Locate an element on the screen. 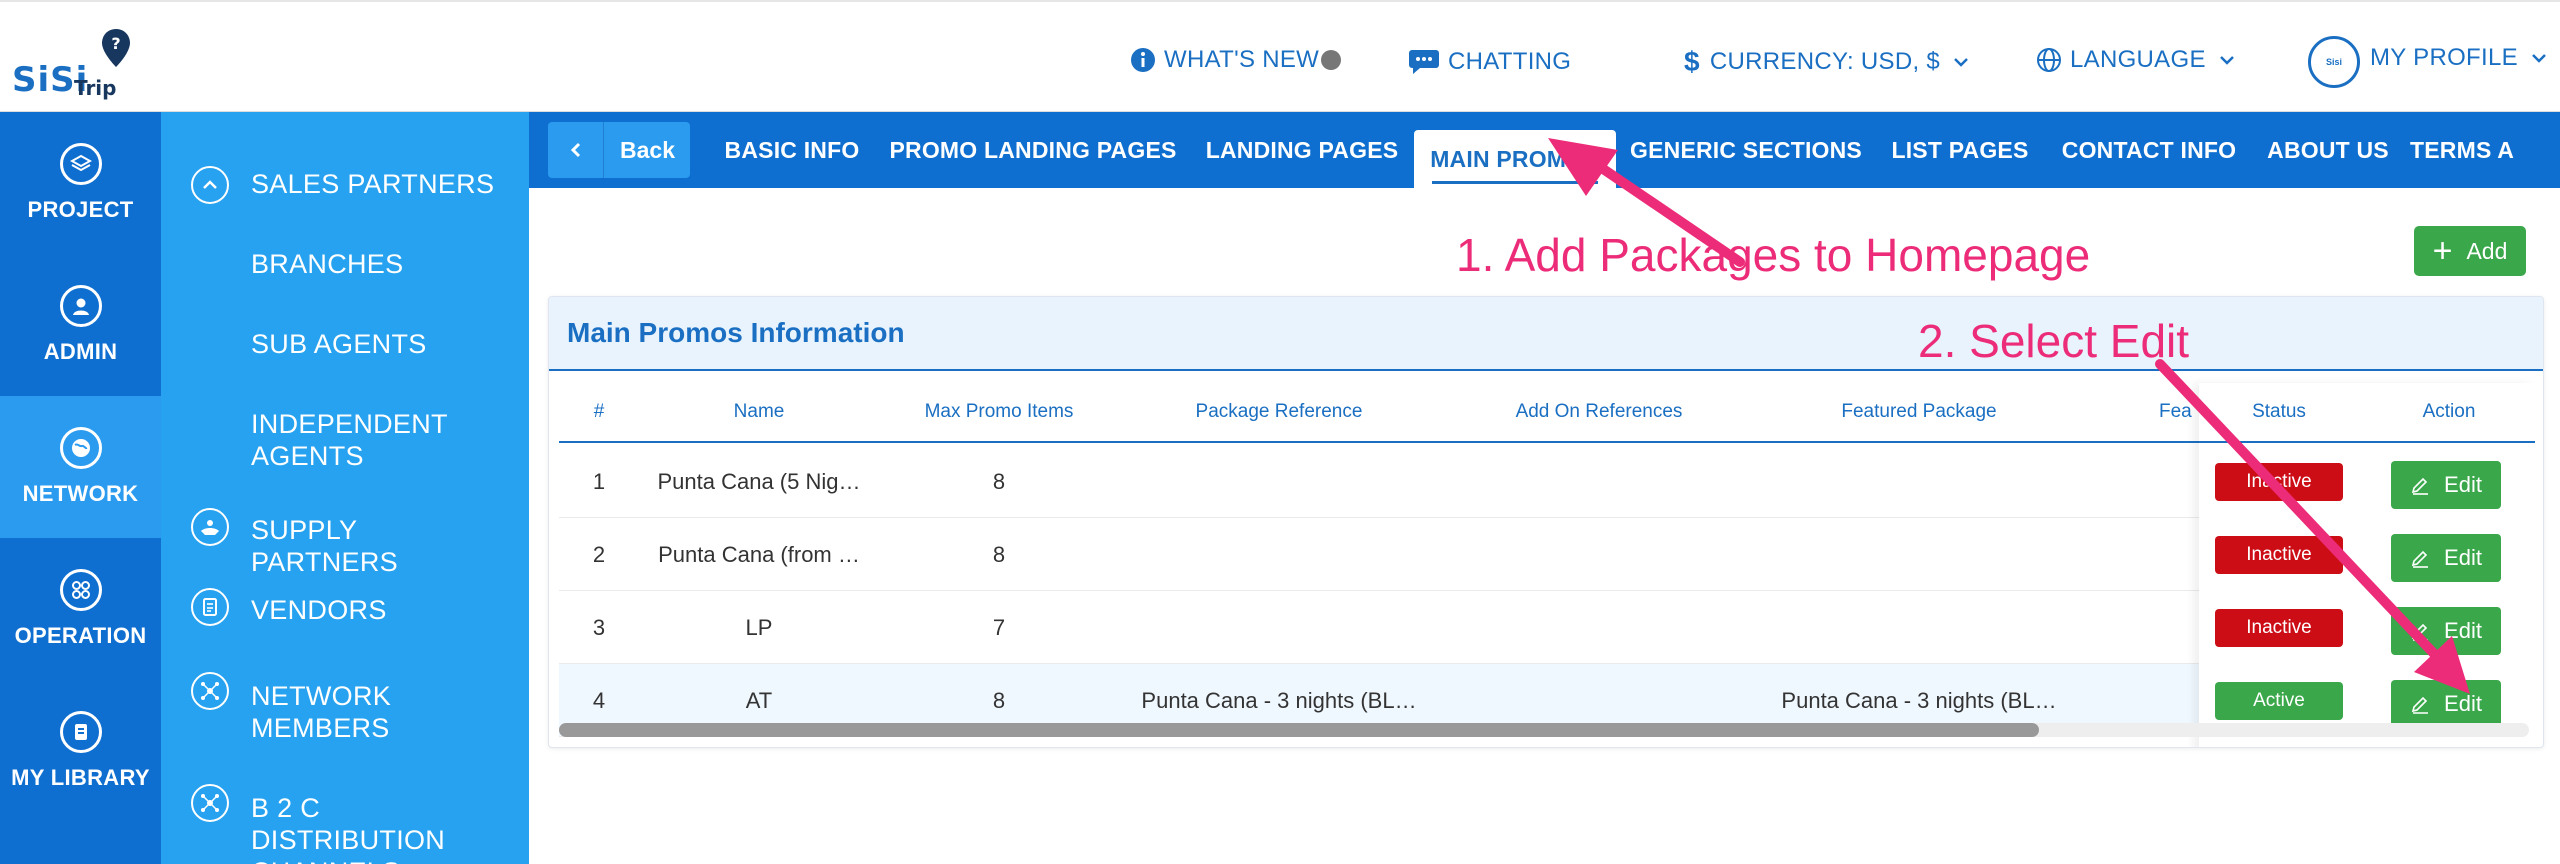 The height and width of the screenshot is (864, 2560). avatar: Sisi is located at coordinates (2334, 62).